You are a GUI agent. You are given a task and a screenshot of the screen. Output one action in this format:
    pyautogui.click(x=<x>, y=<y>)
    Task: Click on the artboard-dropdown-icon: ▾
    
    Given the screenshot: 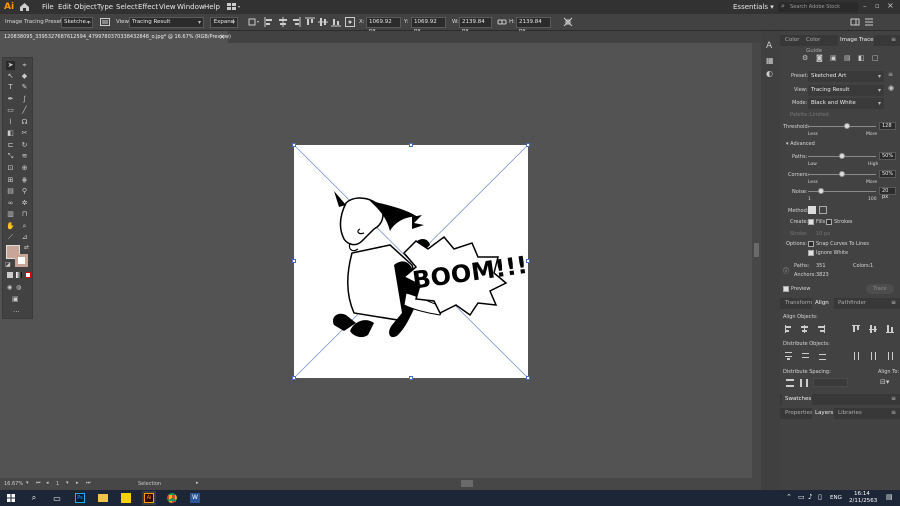 What is the action you would take?
    pyautogui.click(x=67, y=483)
    